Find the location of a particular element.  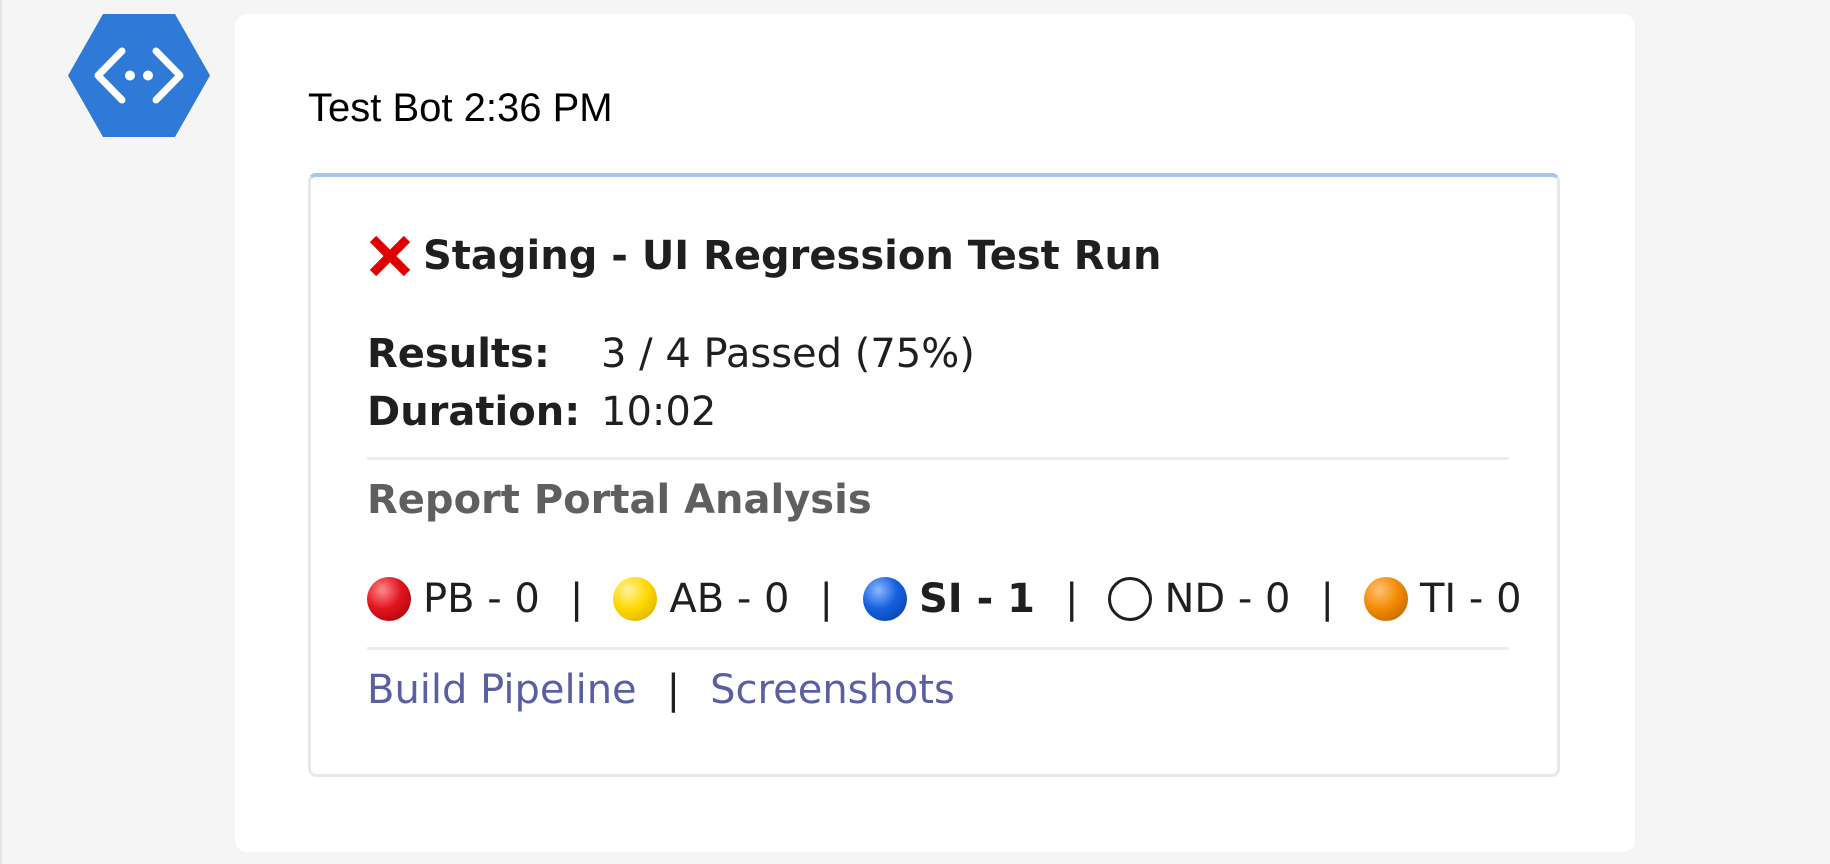

stat-nd: ND - 0 is located at coordinates (1227, 599).